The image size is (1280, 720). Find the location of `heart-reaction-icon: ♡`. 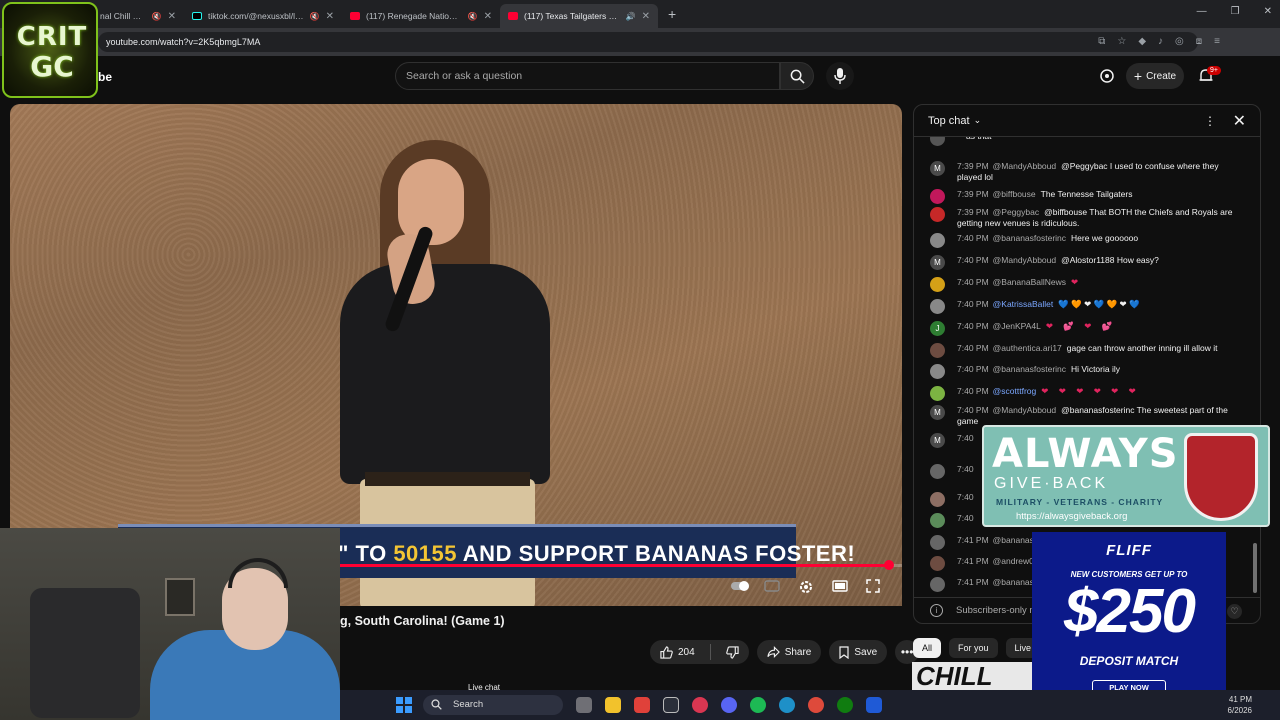

heart-reaction-icon: ♡ is located at coordinates (1234, 611).